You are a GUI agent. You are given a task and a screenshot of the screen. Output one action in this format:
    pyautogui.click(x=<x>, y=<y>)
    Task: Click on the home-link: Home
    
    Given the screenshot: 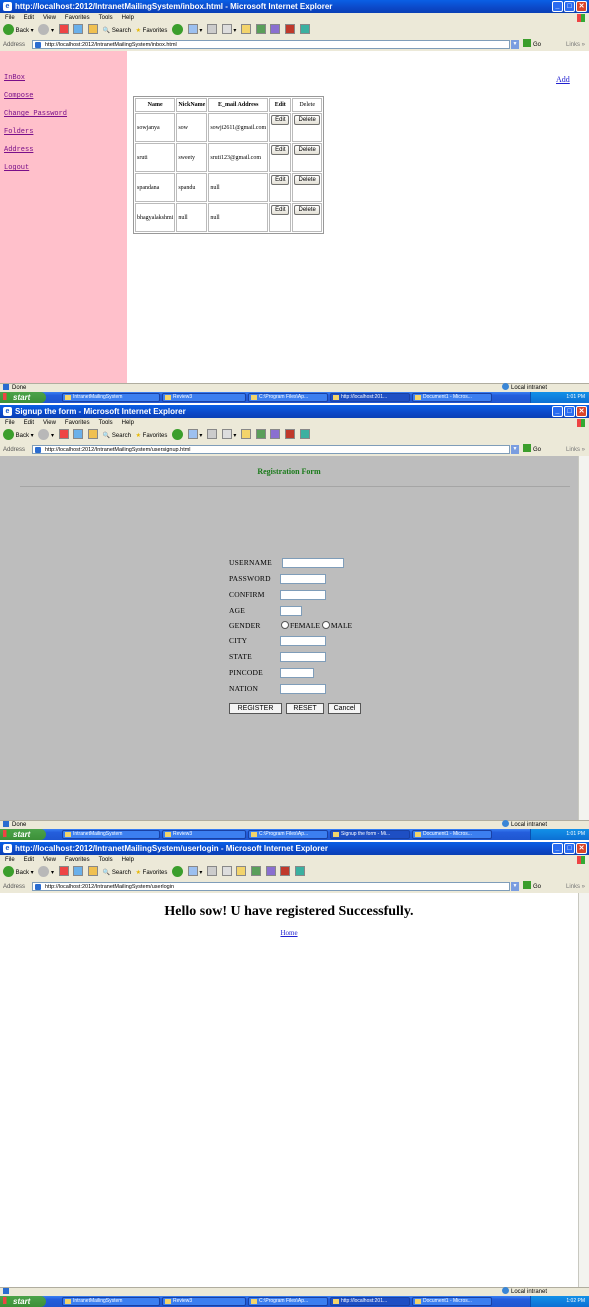 What is the action you would take?
    pyautogui.click(x=289, y=933)
    